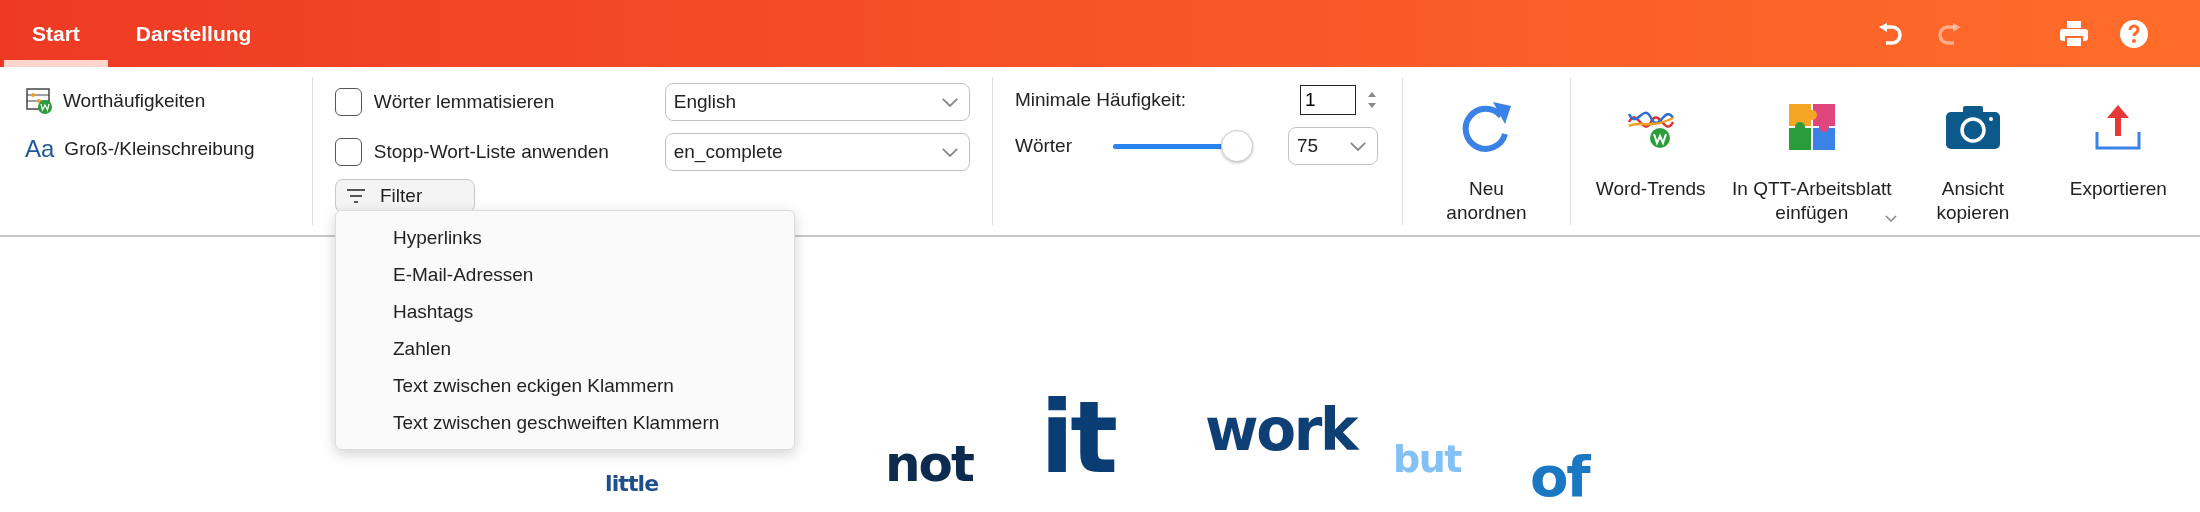 The height and width of the screenshot is (512, 2200). I want to click on filter-icon, so click(356, 196).